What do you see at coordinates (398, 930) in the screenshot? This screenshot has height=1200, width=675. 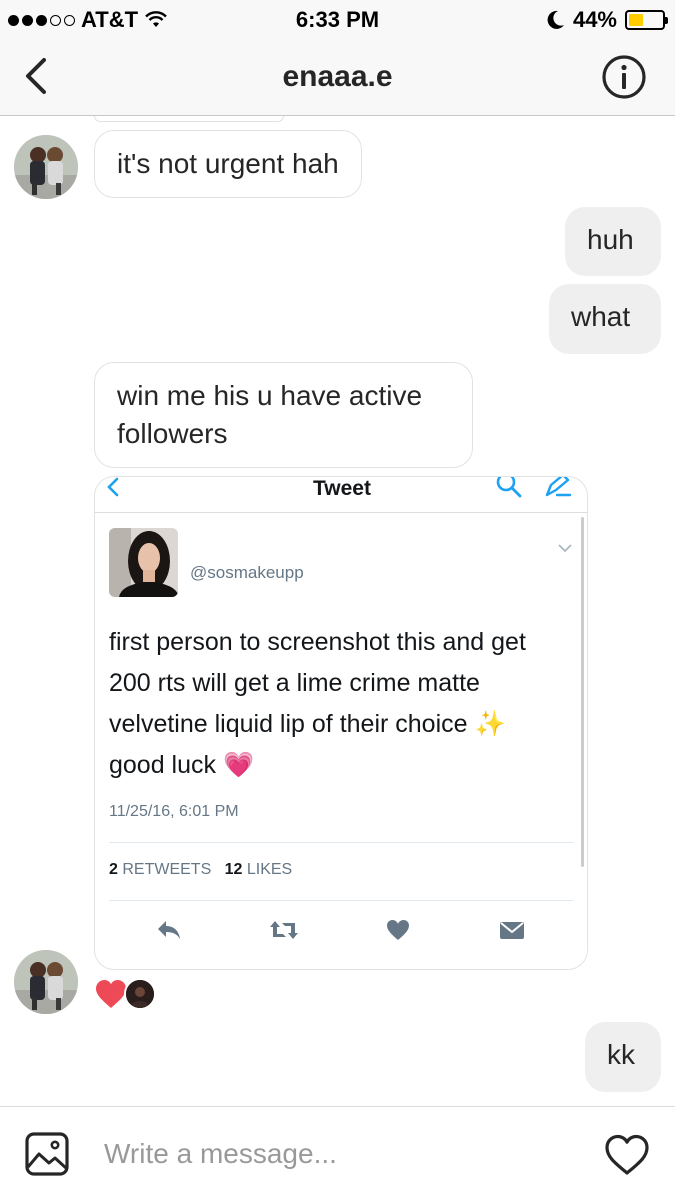 I see `like-icon` at bounding box center [398, 930].